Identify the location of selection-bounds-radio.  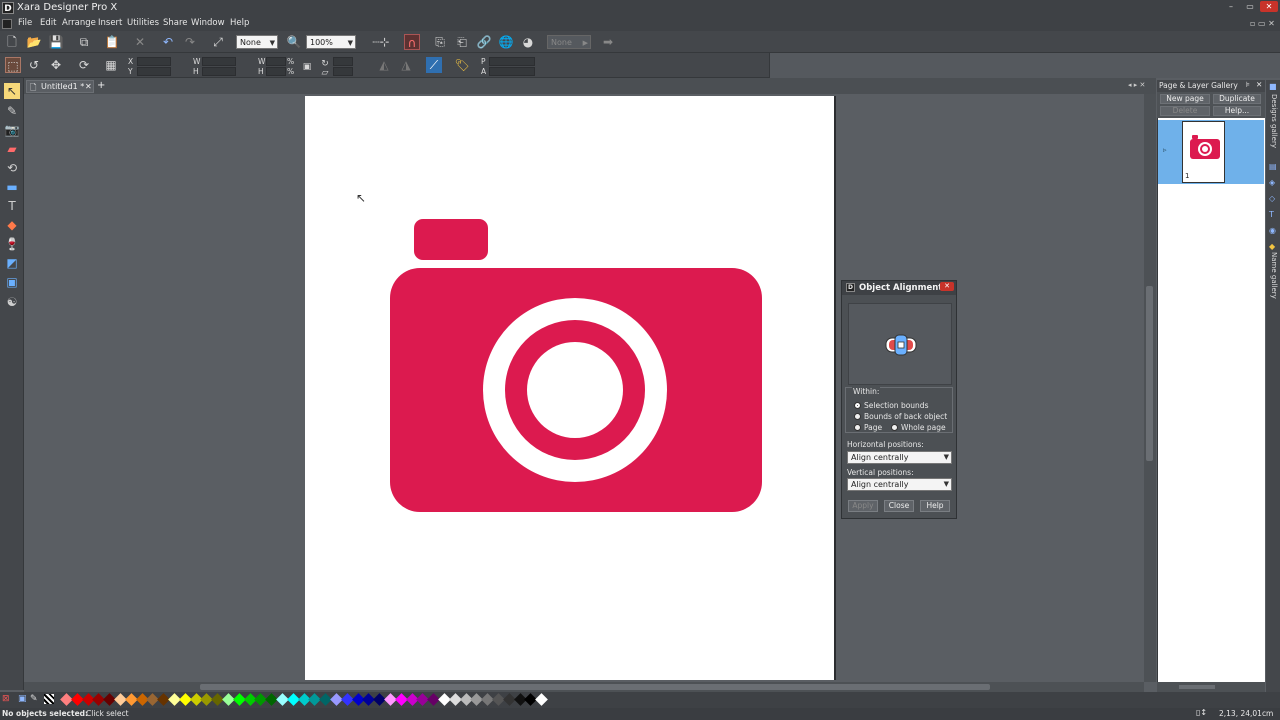
(857, 405).